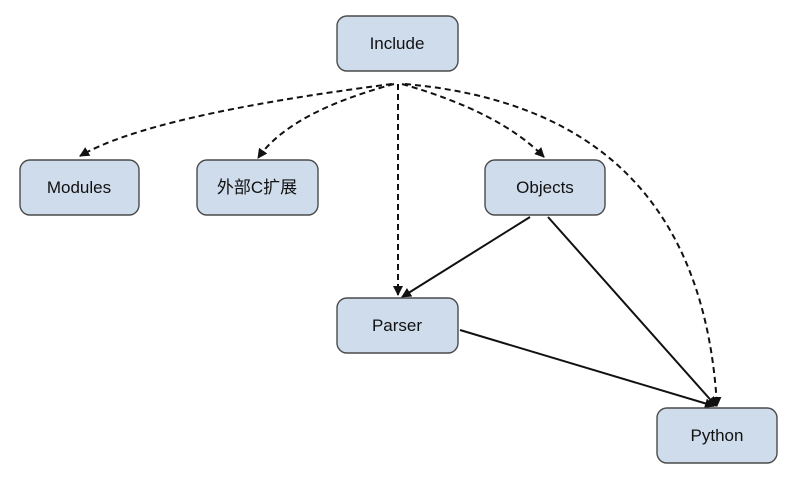 The width and height of the screenshot is (800, 481). I want to click on node-modules: Modules, so click(79, 187).